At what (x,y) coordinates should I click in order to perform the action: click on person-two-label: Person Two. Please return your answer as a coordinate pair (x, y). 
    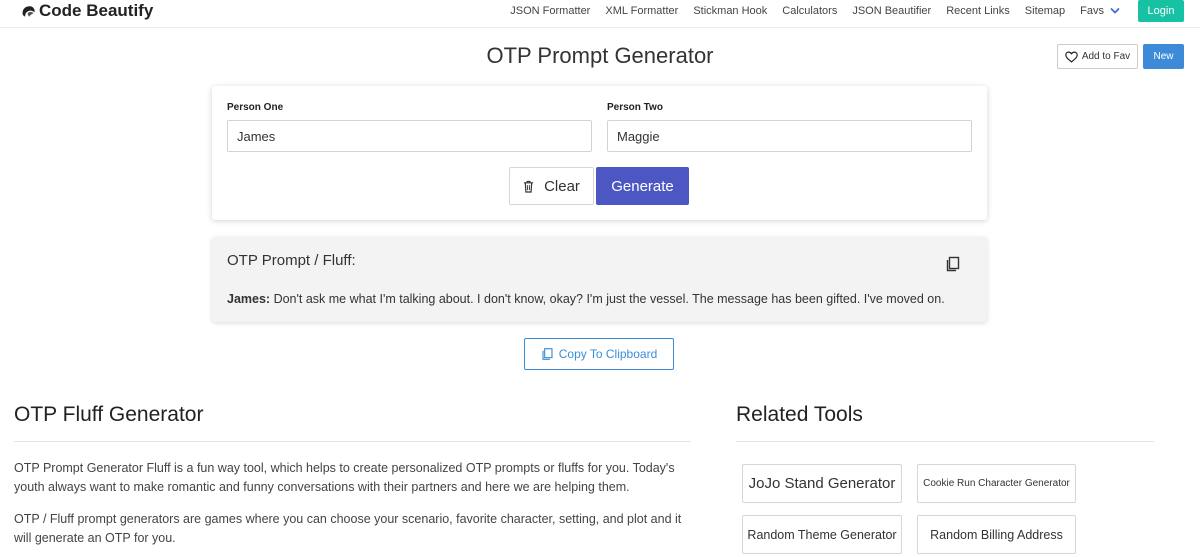
    Looking at the image, I should click on (635, 107).